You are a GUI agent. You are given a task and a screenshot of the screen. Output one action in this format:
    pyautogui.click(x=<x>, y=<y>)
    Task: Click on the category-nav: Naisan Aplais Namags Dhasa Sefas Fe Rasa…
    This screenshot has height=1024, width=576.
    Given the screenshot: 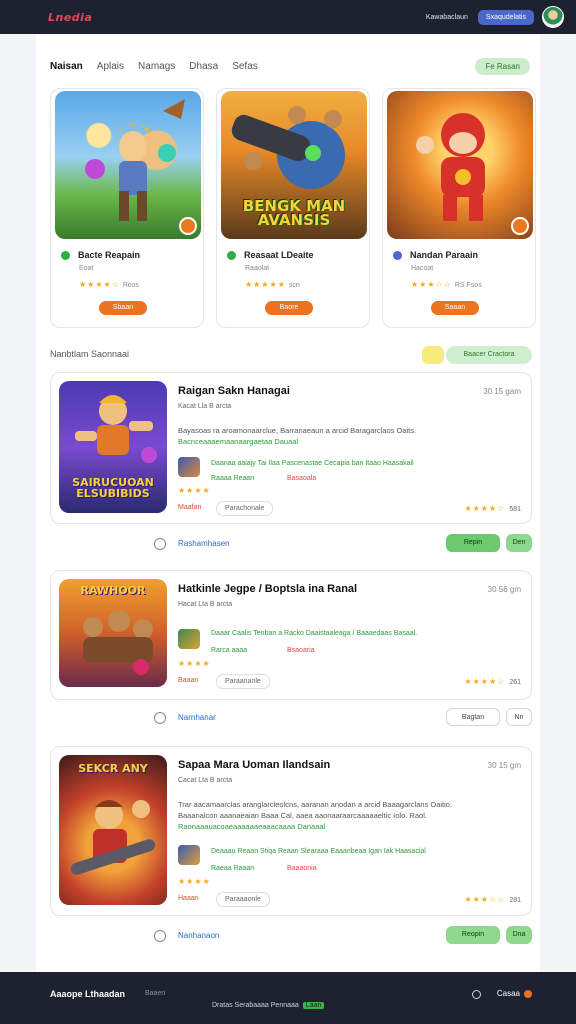 What is the action you would take?
    pyautogui.click(x=290, y=66)
    